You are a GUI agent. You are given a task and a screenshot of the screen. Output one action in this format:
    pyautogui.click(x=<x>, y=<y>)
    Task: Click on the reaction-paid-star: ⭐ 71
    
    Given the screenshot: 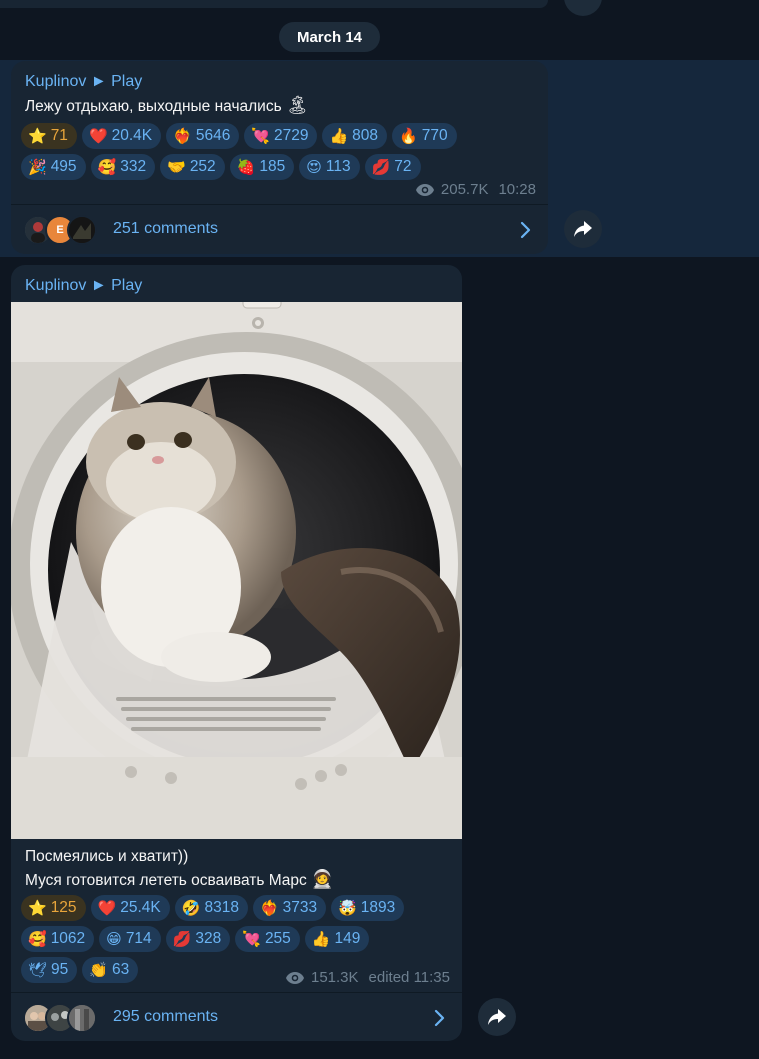 What is the action you would take?
    pyautogui.click(x=49, y=136)
    